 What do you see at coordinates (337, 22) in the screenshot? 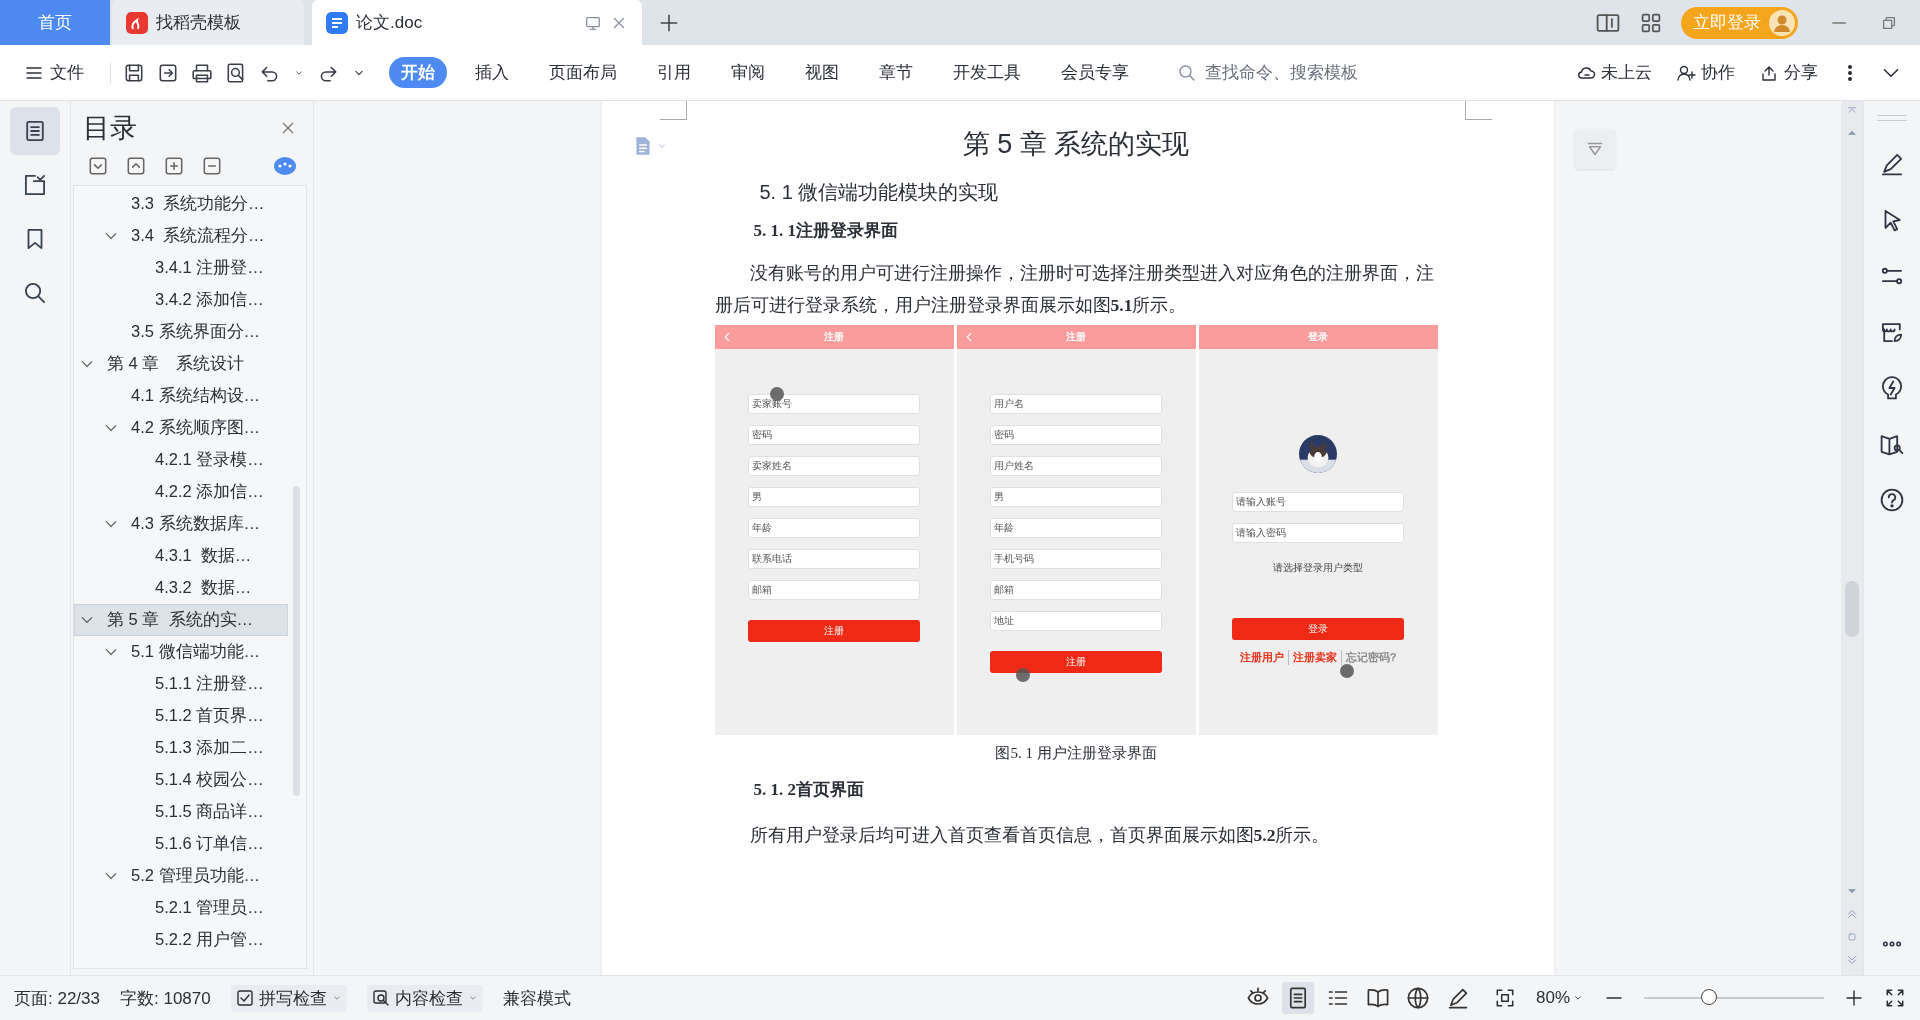
I see `document-logo-icon` at bounding box center [337, 22].